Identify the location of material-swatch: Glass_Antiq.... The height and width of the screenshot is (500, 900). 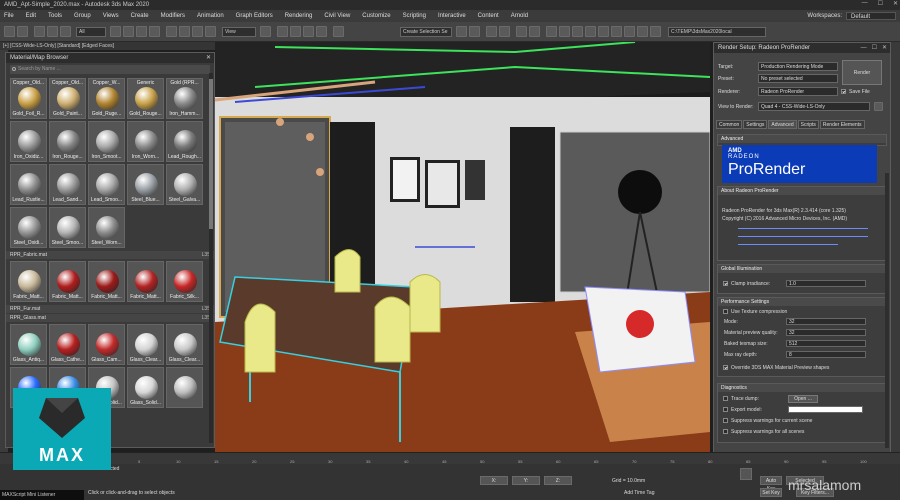
(28, 344).